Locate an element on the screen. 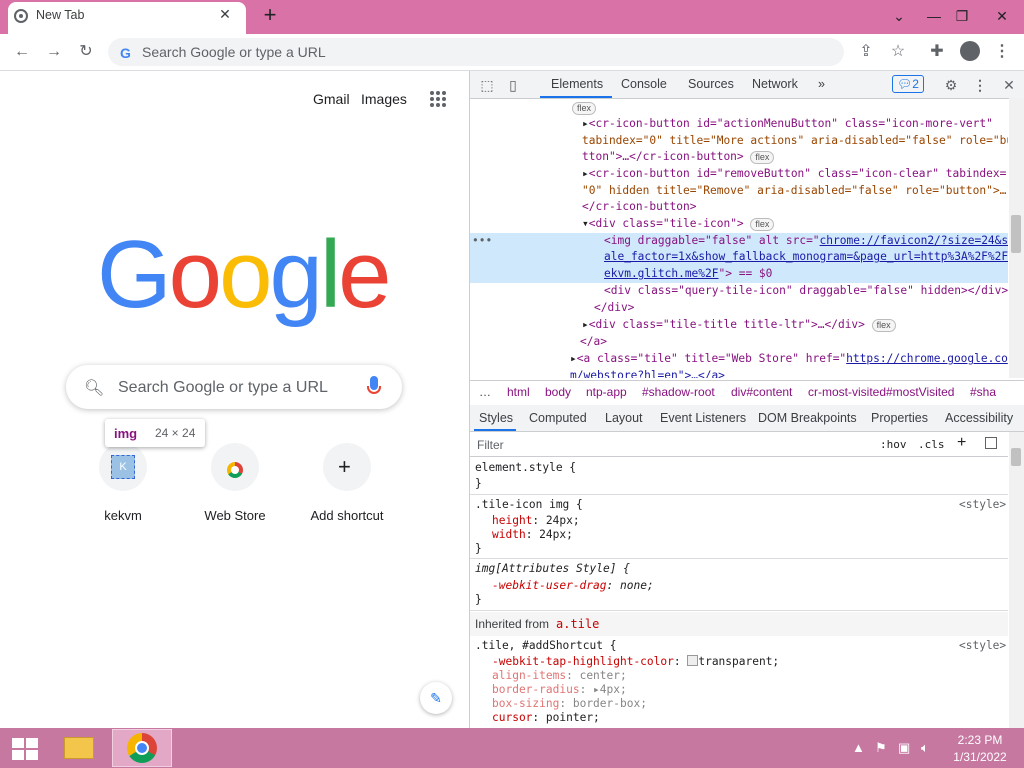  dom-tree-scroll-thumb is located at coordinates (1016, 234).